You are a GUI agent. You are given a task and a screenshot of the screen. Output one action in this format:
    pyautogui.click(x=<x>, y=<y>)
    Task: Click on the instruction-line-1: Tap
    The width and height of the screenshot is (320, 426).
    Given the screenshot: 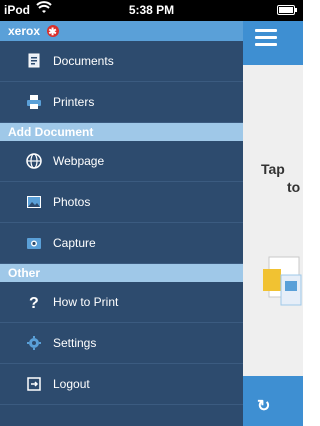 What is the action you would take?
    pyautogui.click(x=273, y=169)
    